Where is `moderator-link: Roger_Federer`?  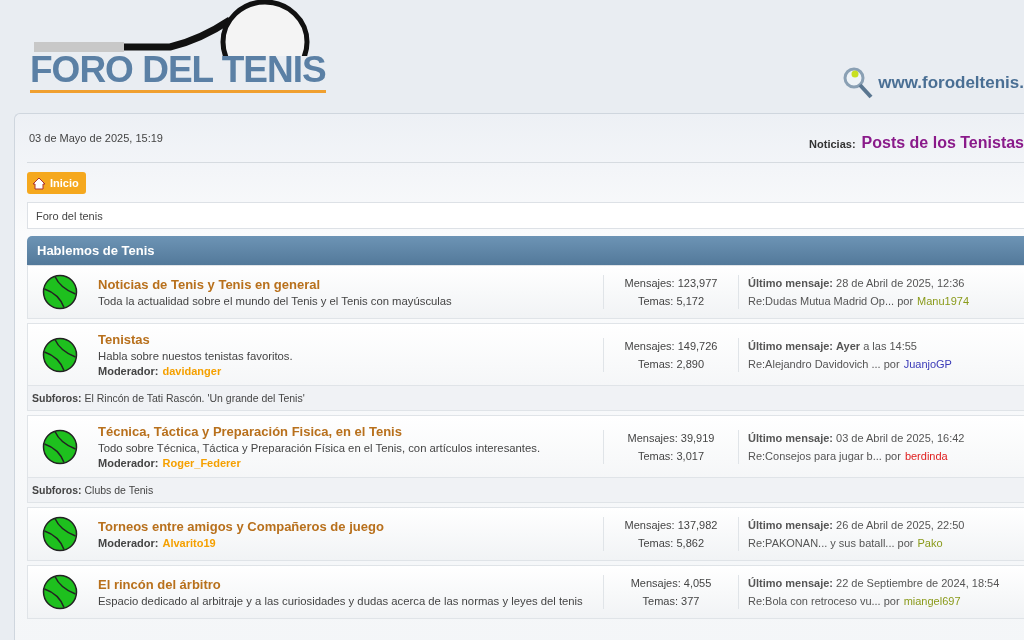
moderator-link: Roger_Federer is located at coordinates (201, 463).